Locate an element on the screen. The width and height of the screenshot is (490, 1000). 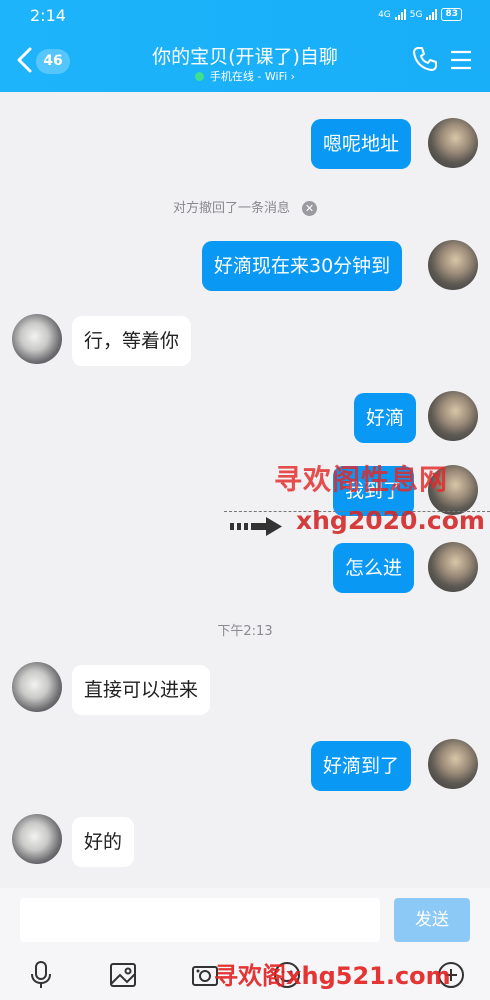
microphone-icon is located at coordinates (41, 975).